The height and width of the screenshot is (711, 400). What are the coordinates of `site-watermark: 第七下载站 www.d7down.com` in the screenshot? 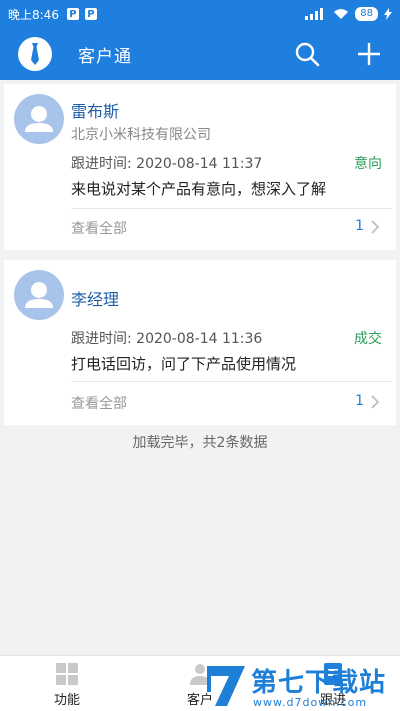 It's located at (302, 685).